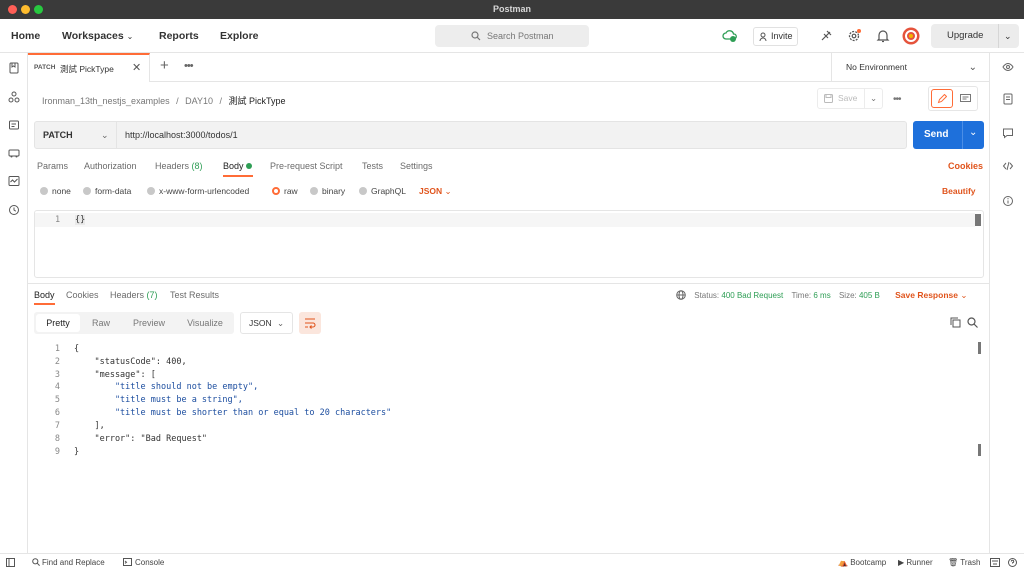 The height and width of the screenshot is (571, 1024). What do you see at coordinates (152, 295) in the screenshot?
I see `response-headers-count: (7)` at bounding box center [152, 295].